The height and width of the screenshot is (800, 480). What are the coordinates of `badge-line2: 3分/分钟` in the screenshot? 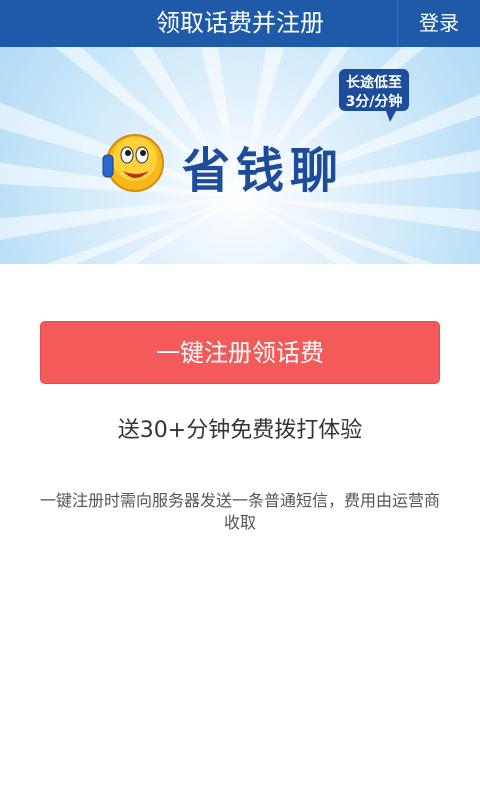 It's located at (374, 102).